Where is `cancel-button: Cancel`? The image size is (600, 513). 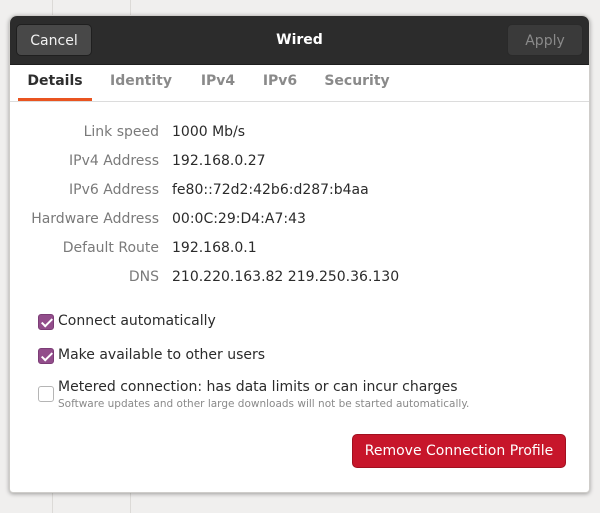
cancel-button: Cancel is located at coordinates (54, 40).